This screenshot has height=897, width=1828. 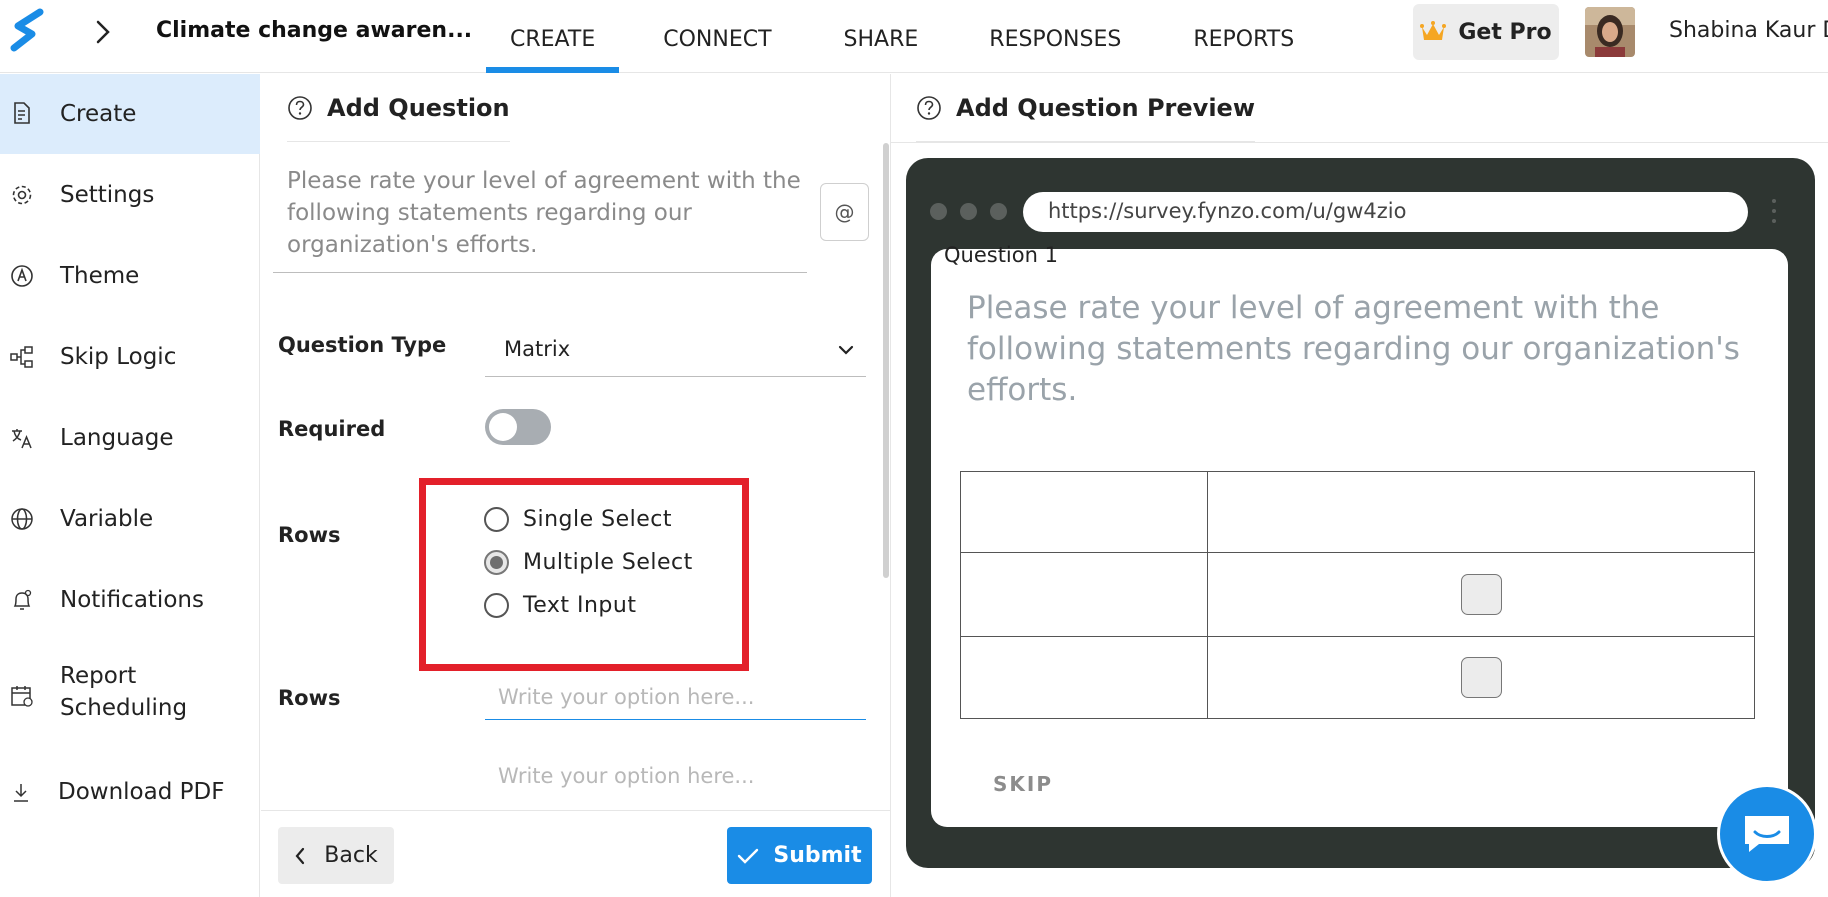 I want to click on matrix-table, so click(x=1357, y=595).